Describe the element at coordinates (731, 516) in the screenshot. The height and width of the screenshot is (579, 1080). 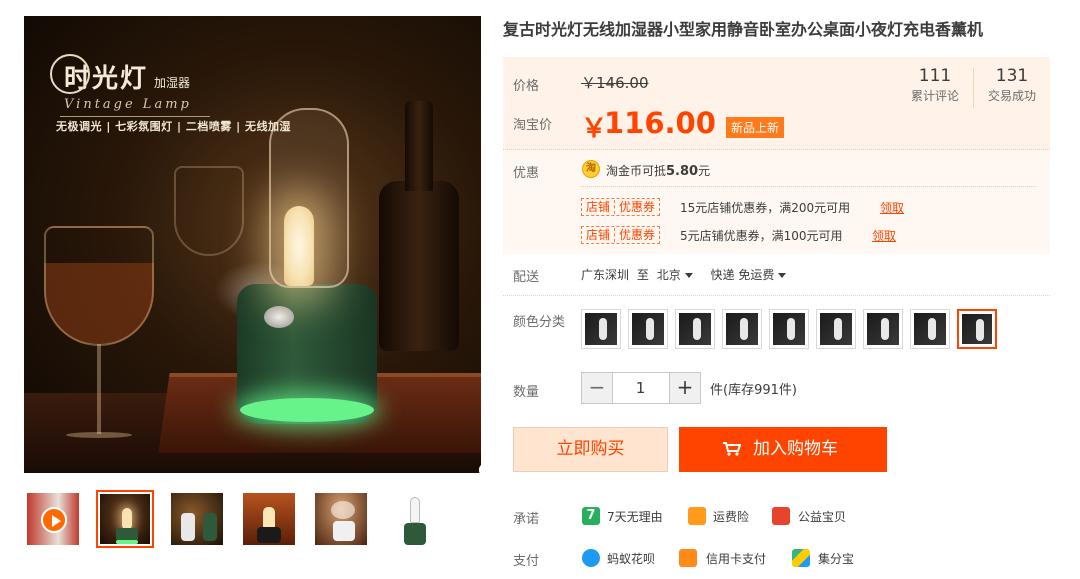
I see `freight-insurance: 运费险` at that location.